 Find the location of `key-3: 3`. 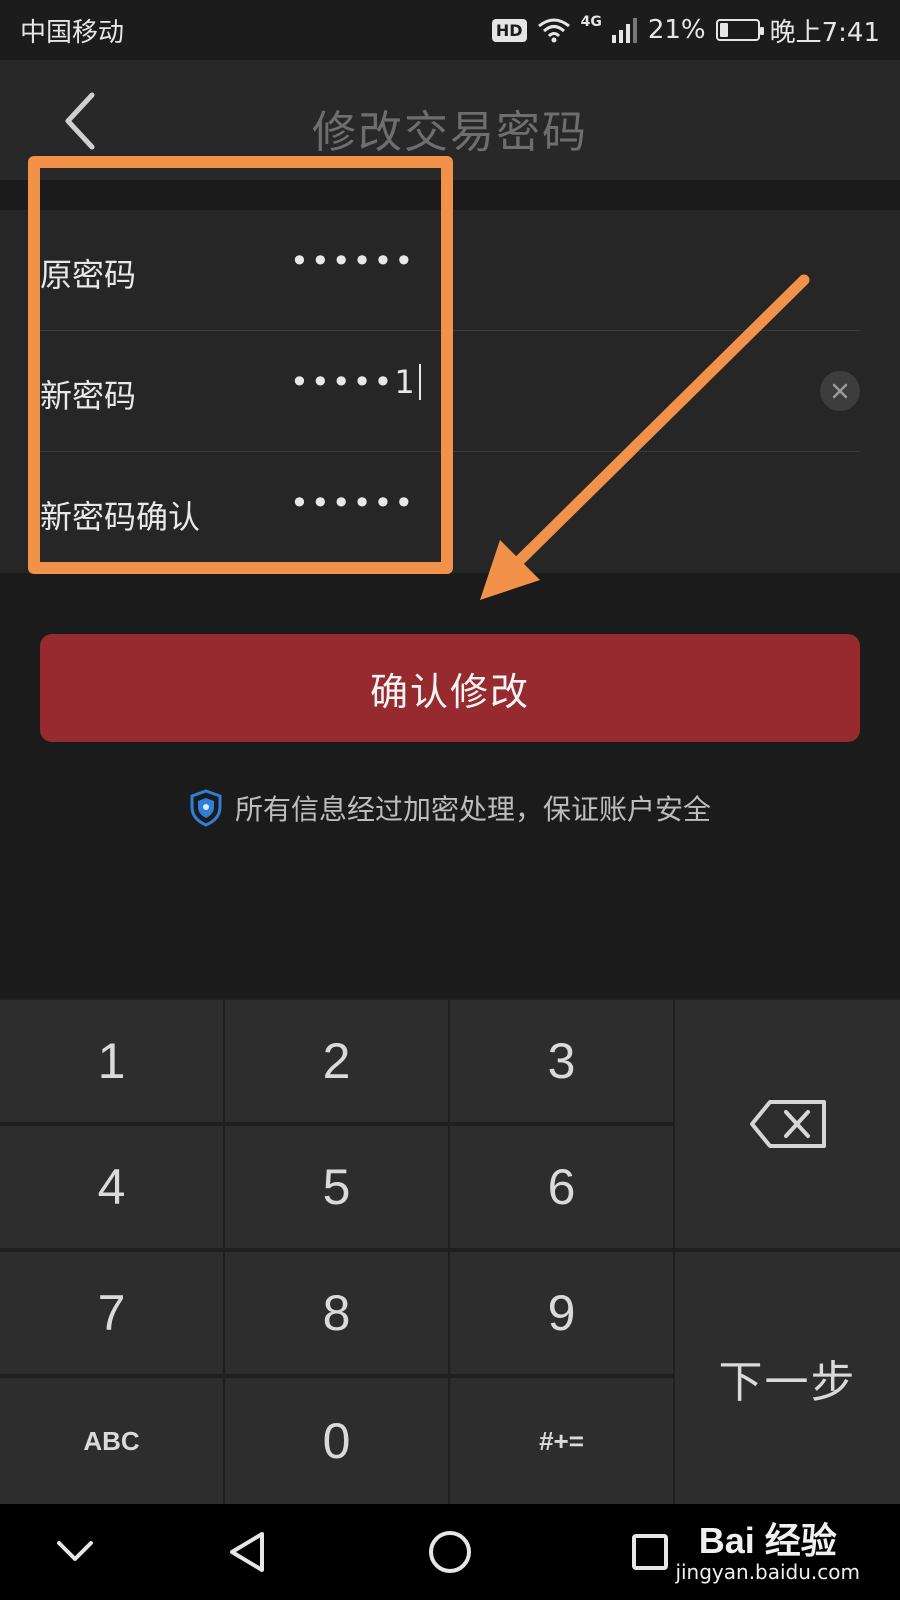

key-3: 3 is located at coordinates (561, 1061).